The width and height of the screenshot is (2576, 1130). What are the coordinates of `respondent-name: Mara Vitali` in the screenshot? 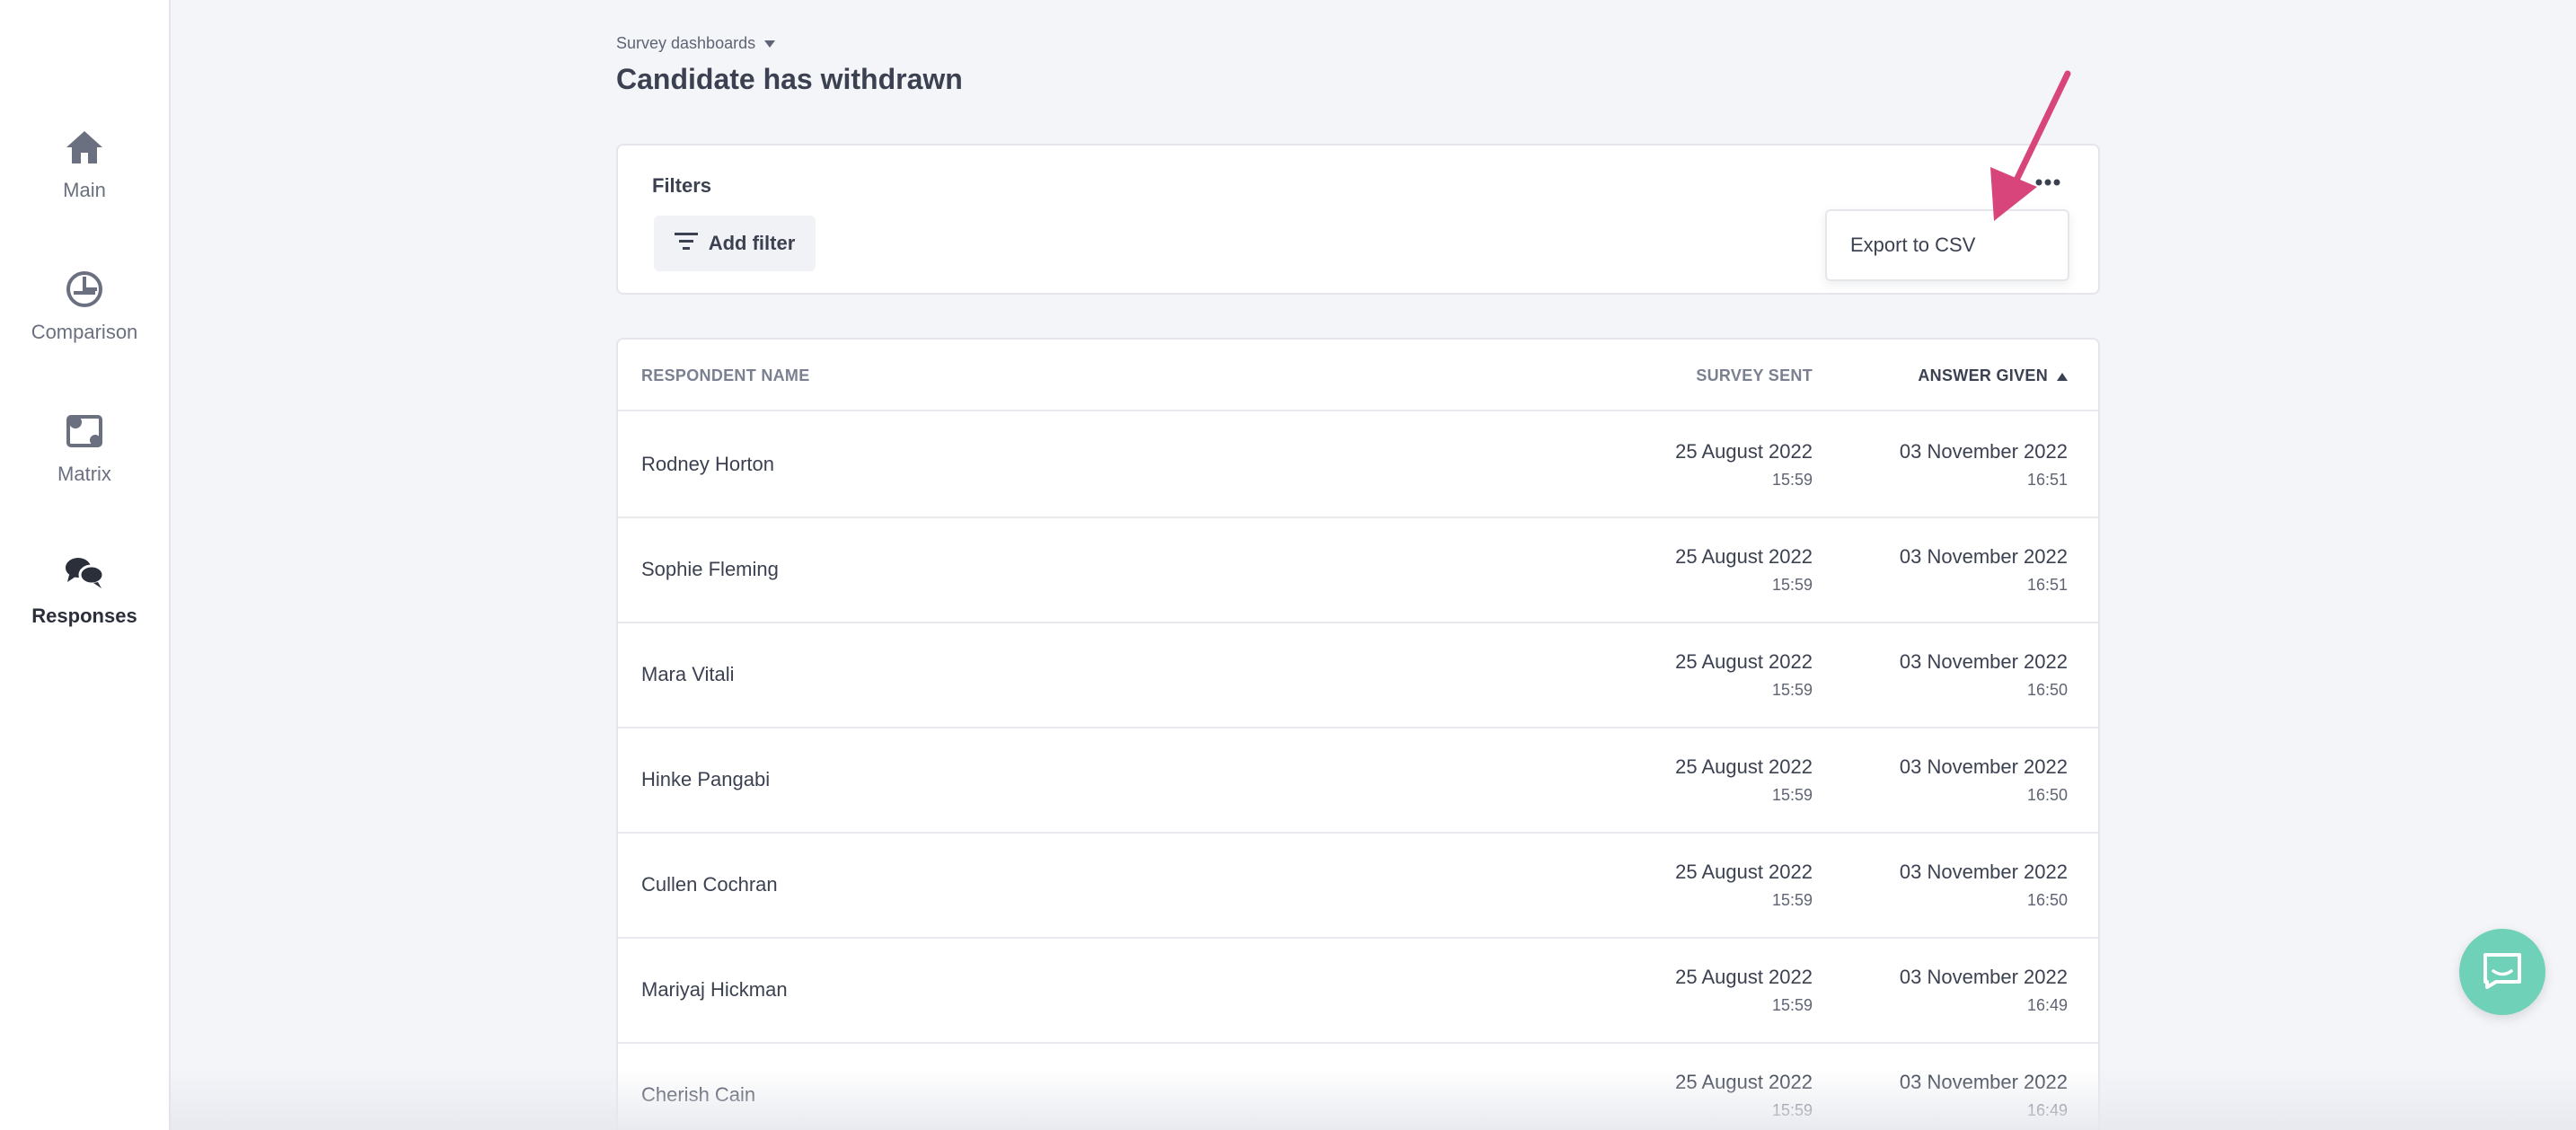 It's located at (688, 674).